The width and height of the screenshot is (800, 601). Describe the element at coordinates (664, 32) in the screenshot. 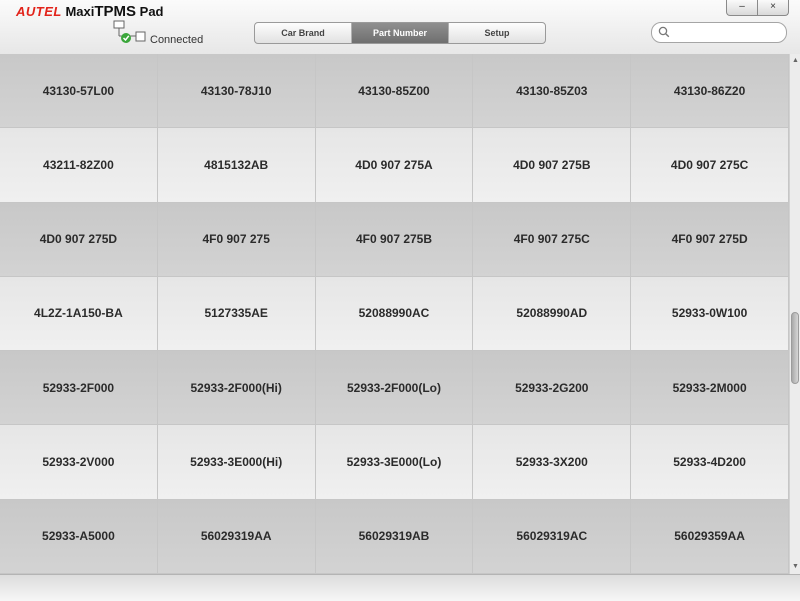

I see `search-icon` at that location.